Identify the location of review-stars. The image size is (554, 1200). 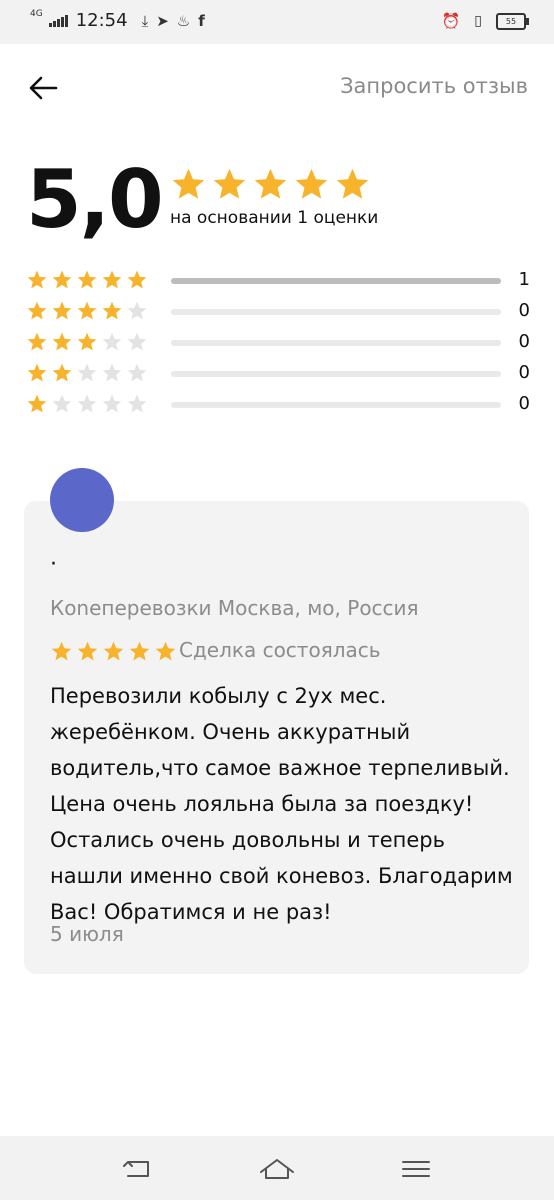
(113, 651).